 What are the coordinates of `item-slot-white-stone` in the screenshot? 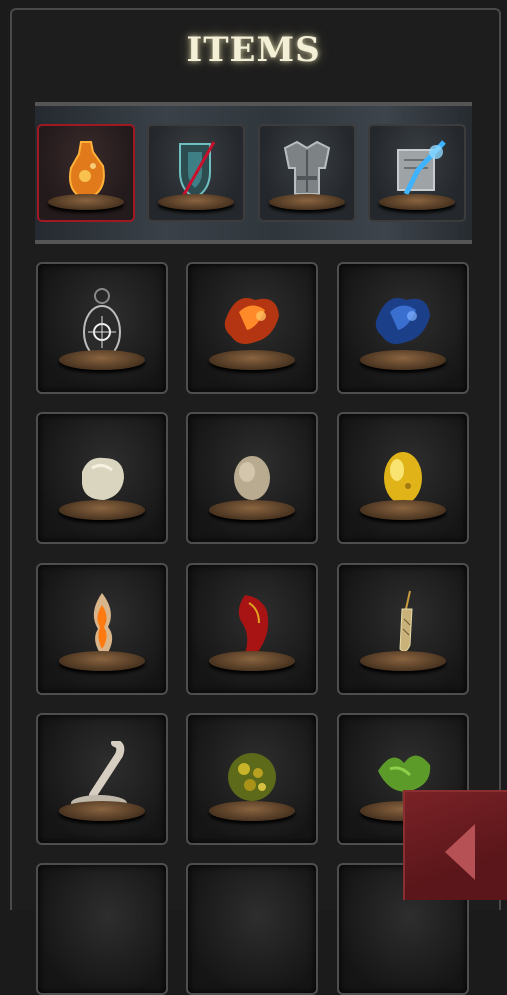 It's located at (102, 478).